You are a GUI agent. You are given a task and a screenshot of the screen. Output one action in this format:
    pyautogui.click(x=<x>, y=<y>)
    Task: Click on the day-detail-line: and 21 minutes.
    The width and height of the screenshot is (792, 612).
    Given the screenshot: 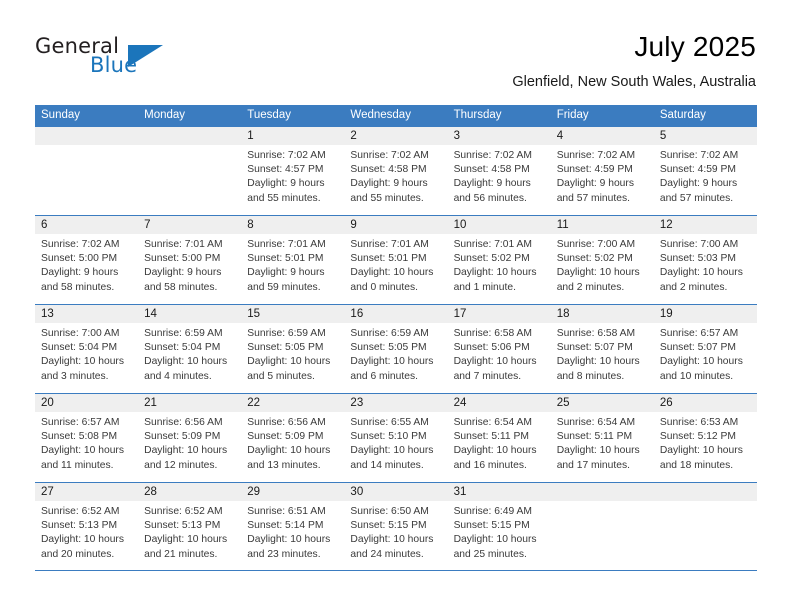 What is the action you would take?
    pyautogui.click(x=181, y=554)
    